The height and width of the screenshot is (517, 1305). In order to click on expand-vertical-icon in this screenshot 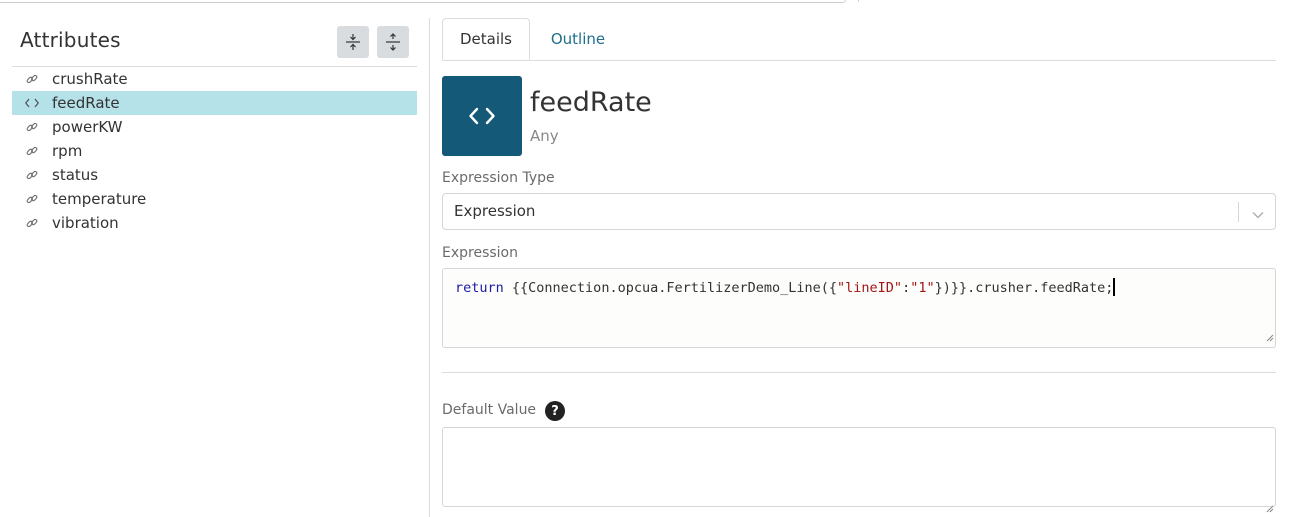, I will do `click(393, 42)`.